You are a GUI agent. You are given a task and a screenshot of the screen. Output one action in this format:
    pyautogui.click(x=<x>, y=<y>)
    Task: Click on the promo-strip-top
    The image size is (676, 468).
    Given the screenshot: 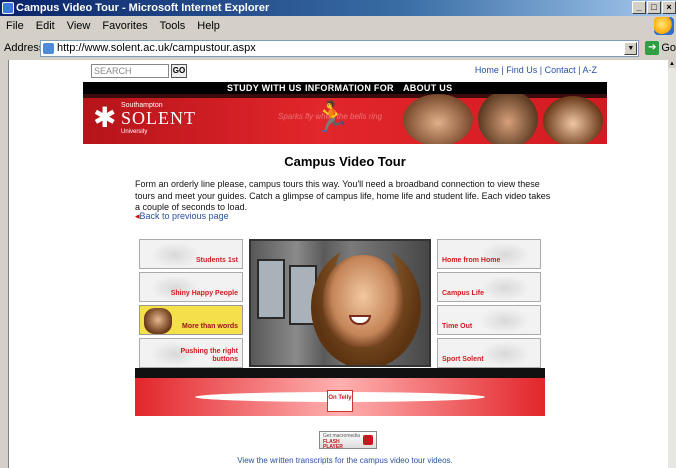 What is the action you would take?
    pyautogui.click(x=340, y=373)
    